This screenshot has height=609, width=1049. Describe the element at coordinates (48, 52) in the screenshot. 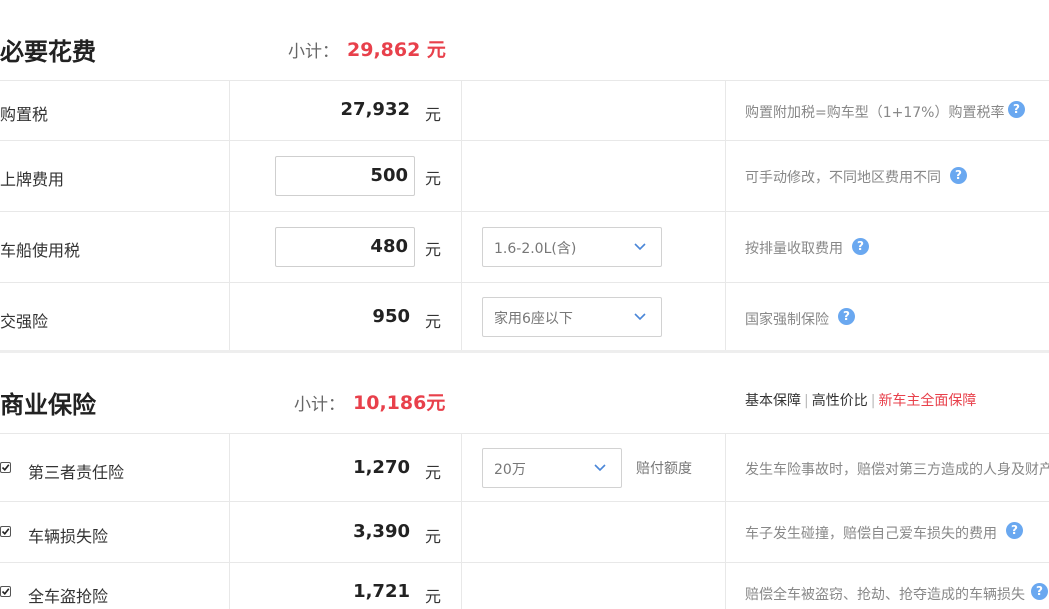

I see `required-section-title: 必要花费` at that location.